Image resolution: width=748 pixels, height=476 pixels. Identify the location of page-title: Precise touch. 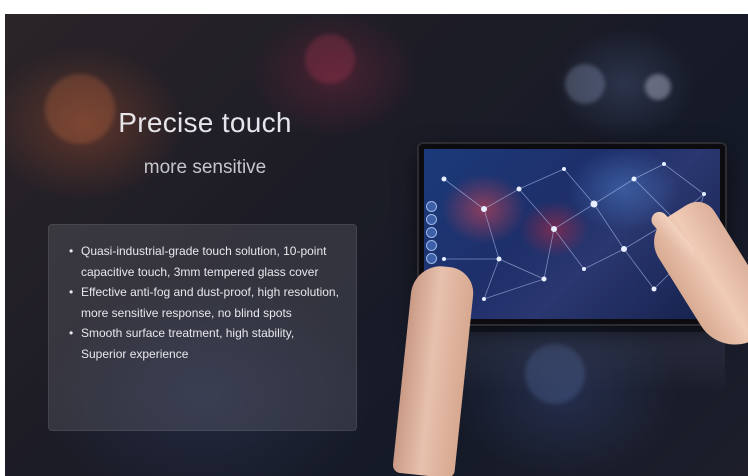
(205, 122).